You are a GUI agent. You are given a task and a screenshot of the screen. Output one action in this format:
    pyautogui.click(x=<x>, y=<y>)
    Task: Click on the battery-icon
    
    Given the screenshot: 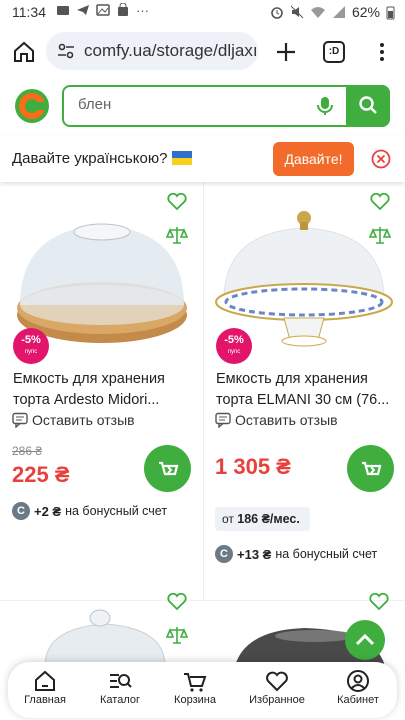 What is the action you would take?
    pyautogui.click(x=390, y=12)
    